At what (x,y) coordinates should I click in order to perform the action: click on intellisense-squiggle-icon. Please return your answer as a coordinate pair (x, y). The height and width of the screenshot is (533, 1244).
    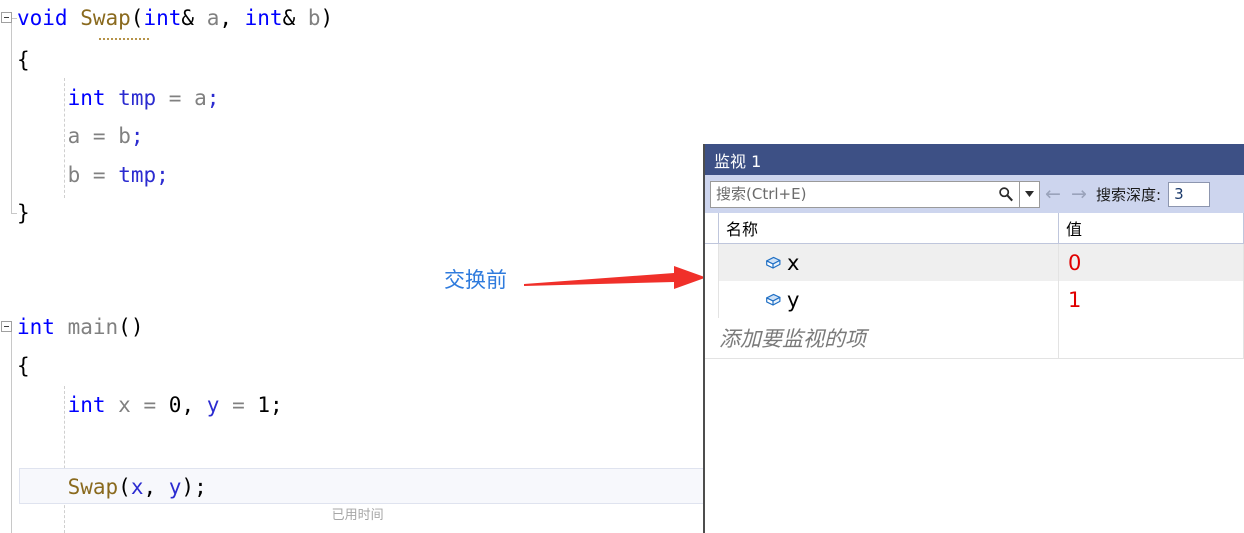
    Looking at the image, I should click on (125, 39).